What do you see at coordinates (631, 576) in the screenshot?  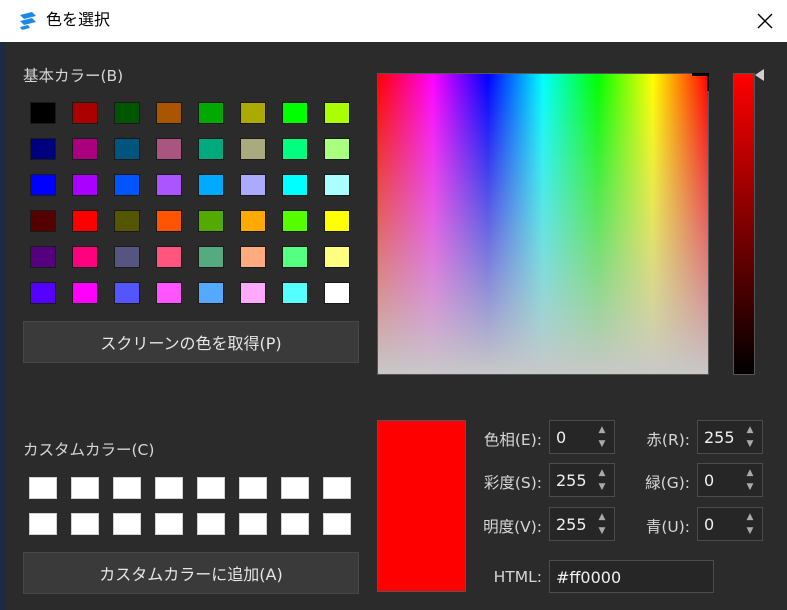 I see `html-input: #ff0000` at bounding box center [631, 576].